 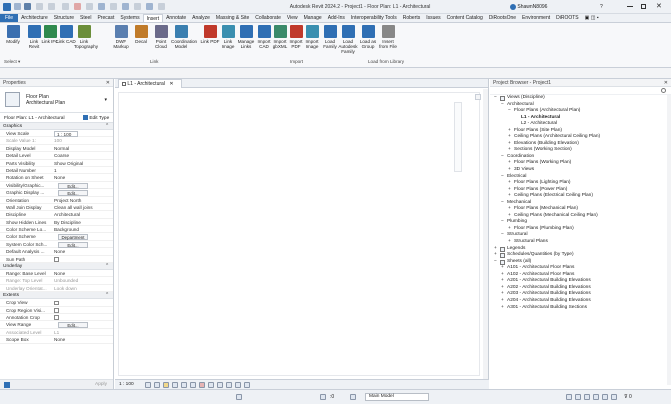 I want to click on select-underlay-icon, so click(x=578, y=397).